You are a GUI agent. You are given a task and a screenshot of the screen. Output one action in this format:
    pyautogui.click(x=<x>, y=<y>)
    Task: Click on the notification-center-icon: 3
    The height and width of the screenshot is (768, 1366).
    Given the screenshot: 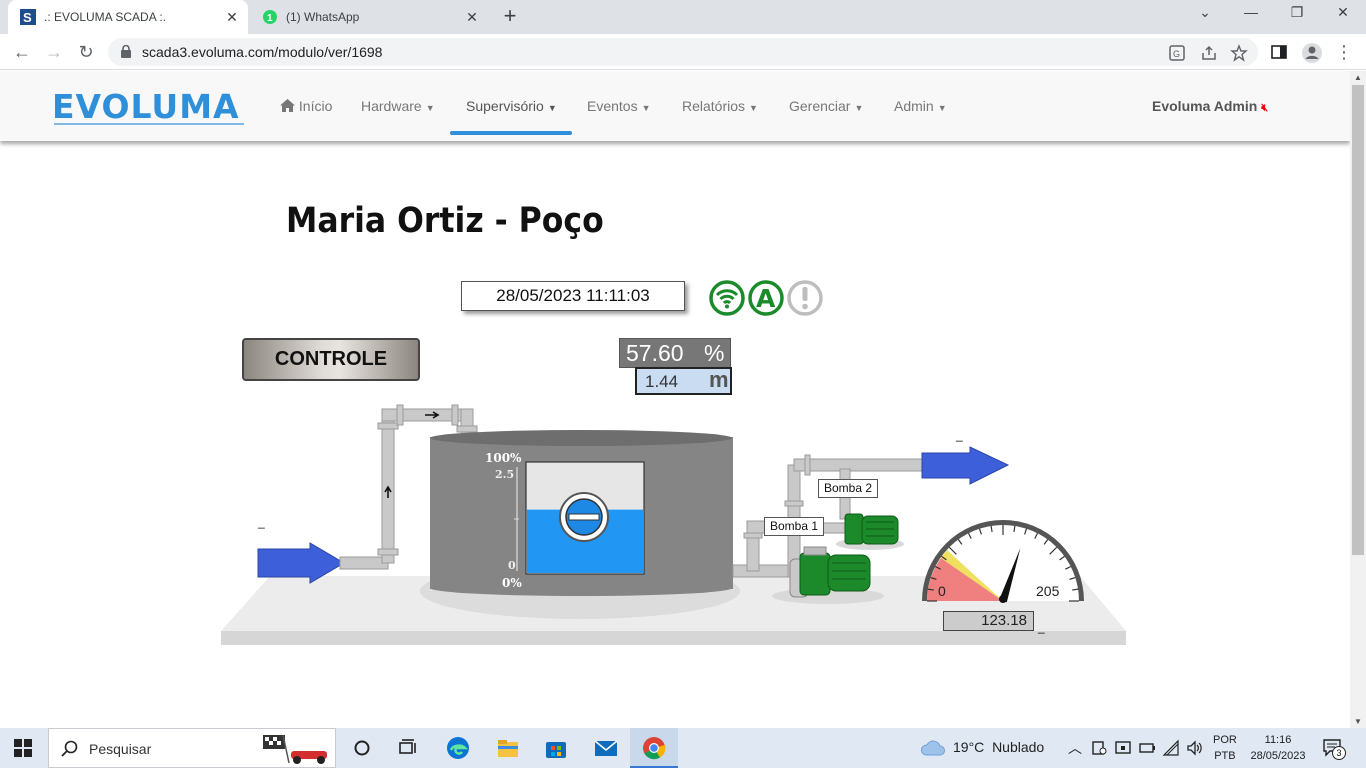 What is the action you would take?
    pyautogui.click(x=1335, y=749)
    